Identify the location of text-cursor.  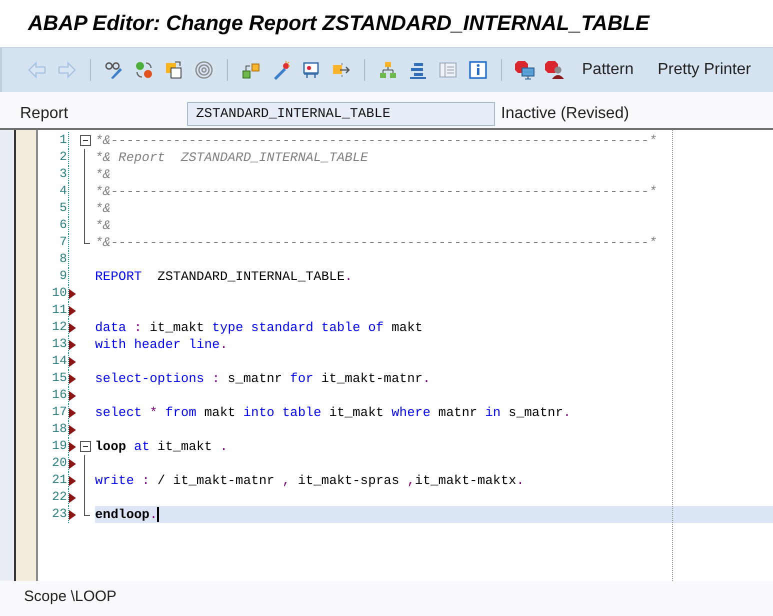
(158, 514).